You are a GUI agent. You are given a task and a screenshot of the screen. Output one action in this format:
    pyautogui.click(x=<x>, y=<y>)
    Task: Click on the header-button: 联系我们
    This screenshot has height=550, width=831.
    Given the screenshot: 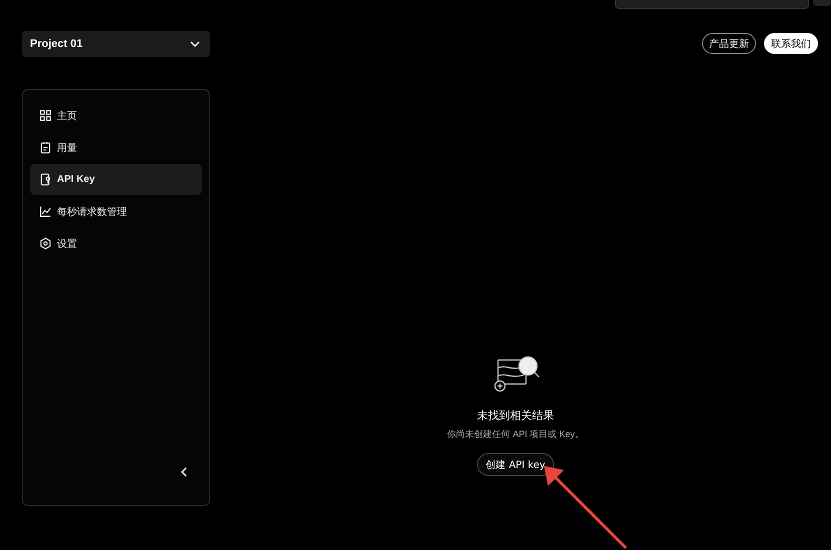 What is the action you would take?
    pyautogui.click(x=791, y=43)
    